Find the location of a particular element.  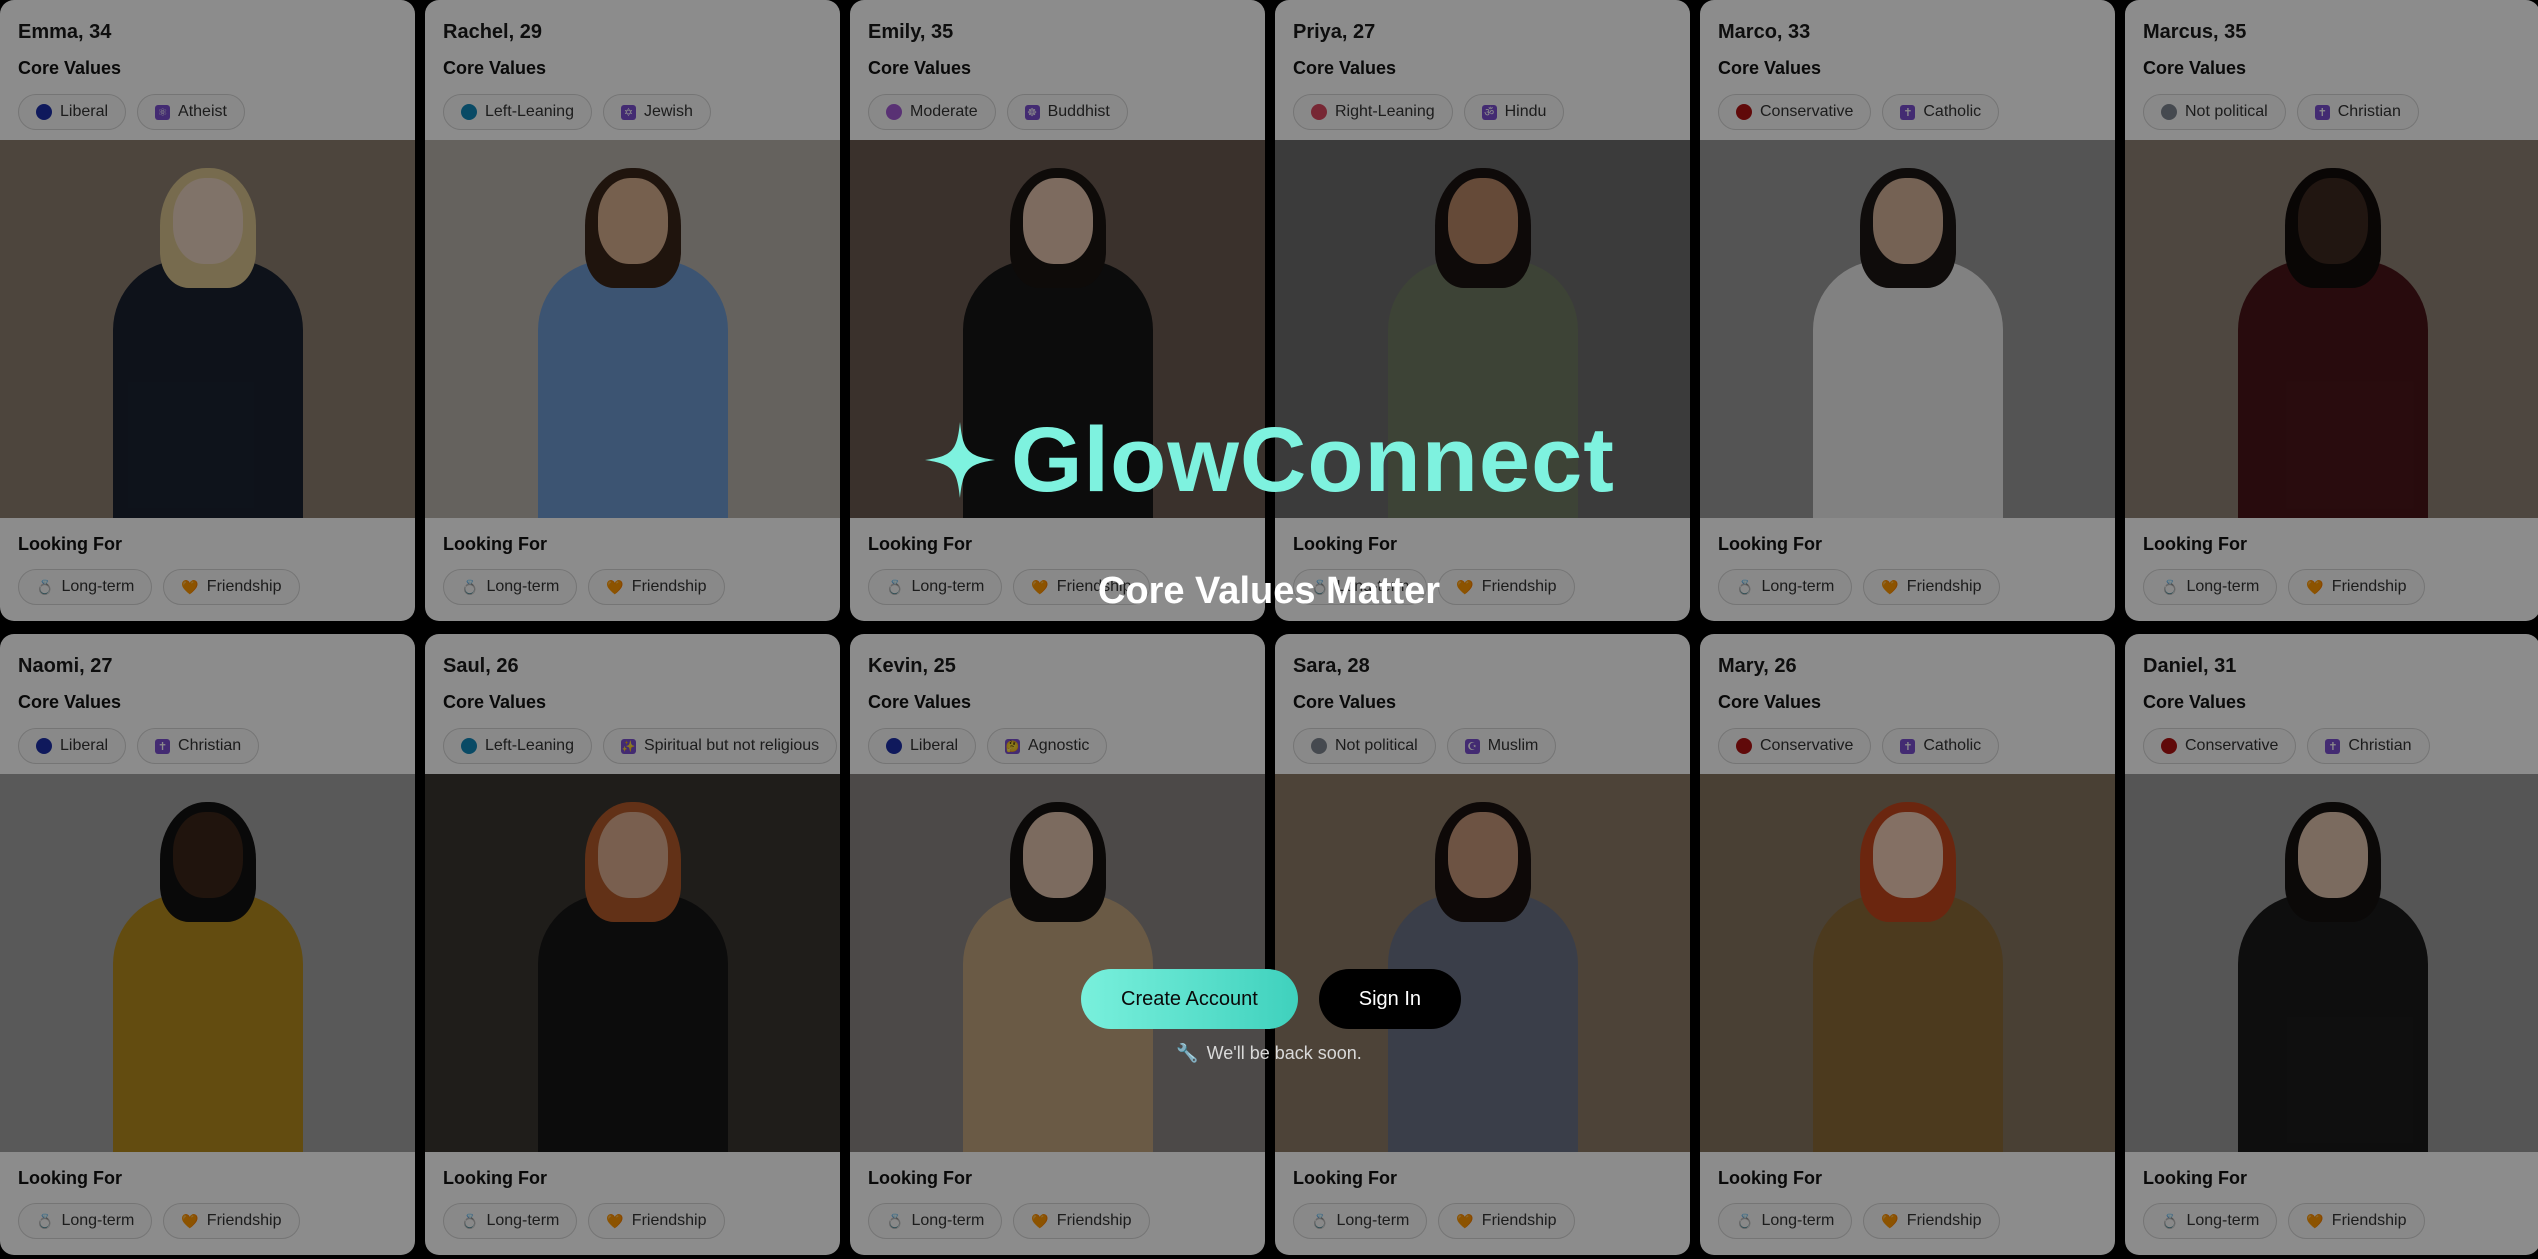

religion-tag: ✝ Catholic is located at coordinates (1941, 112).